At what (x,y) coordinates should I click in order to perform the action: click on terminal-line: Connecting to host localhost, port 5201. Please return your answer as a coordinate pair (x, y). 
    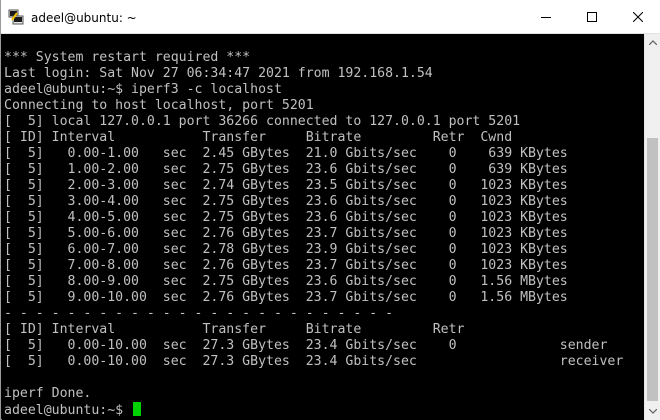
    Looking at the image, I should click on (159, 105).